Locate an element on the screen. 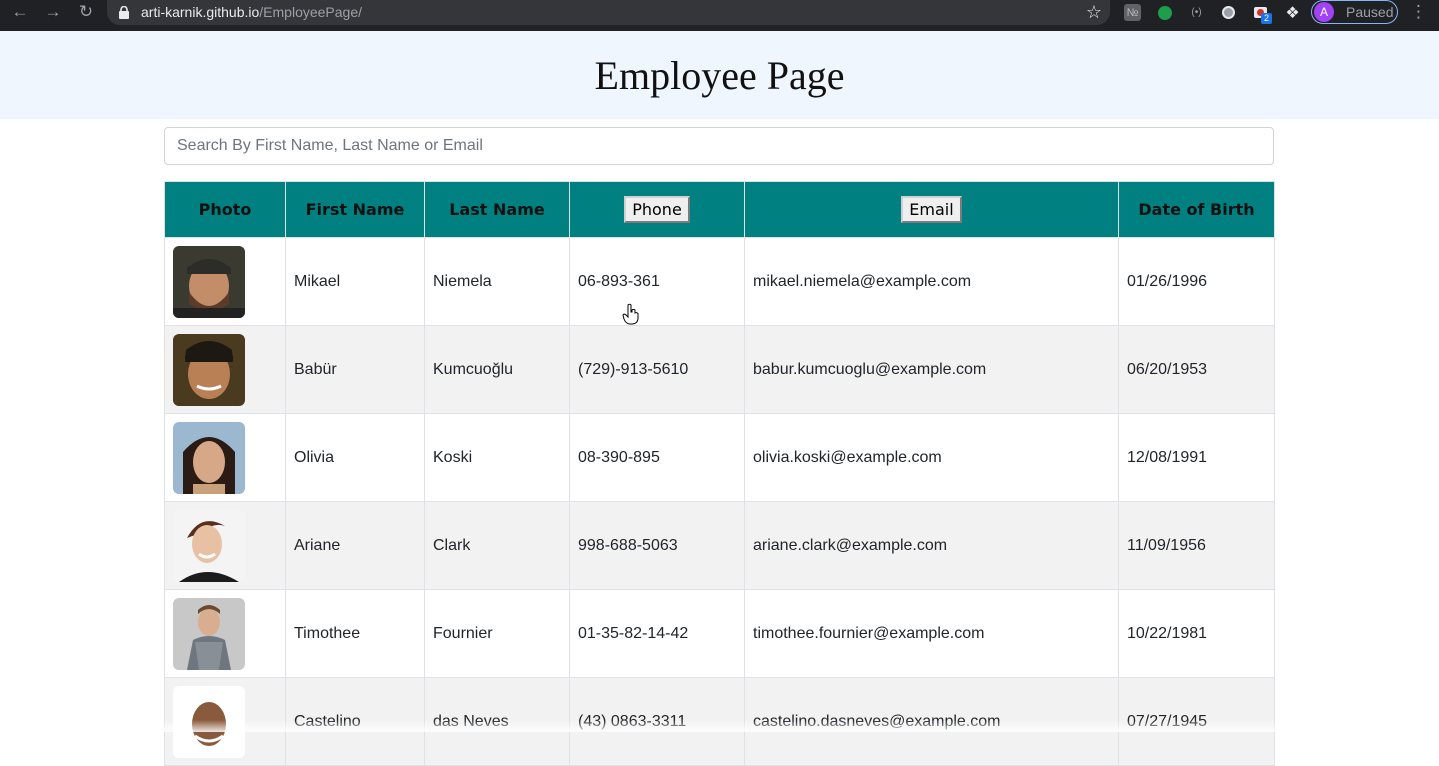 The width and height of the screenshot is (1439, 766). last-name-cell: Koski is located at coordinates (497, 457).